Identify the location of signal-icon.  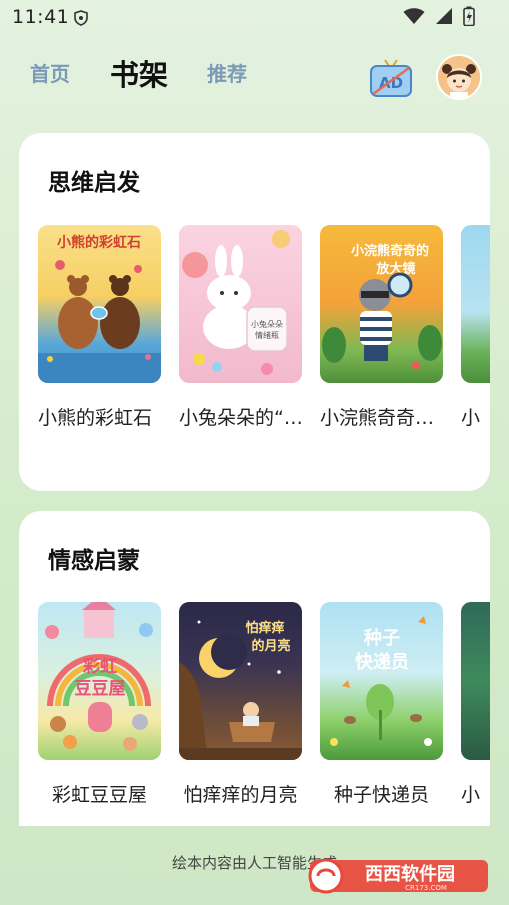
(444, 16).